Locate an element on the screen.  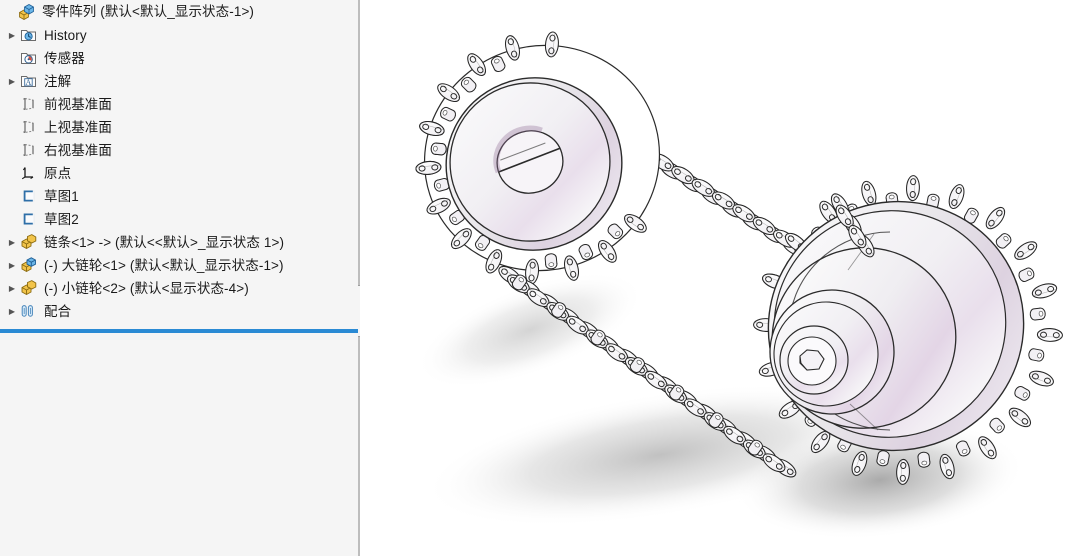
tree-item-label: 配合 is located at coordinates (58, 311).